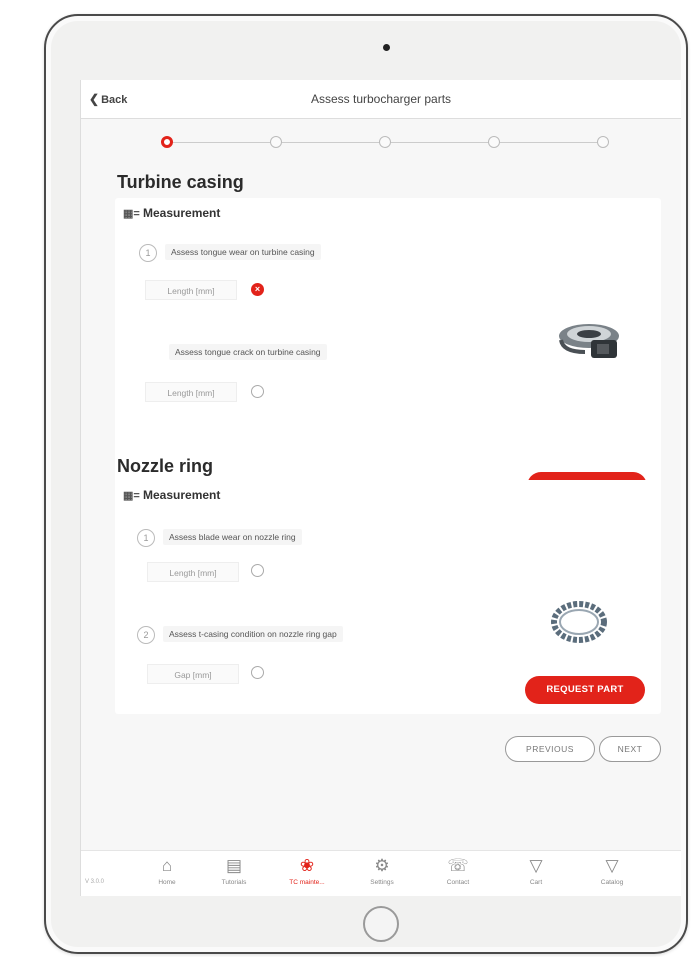 The height and width of the screenshot is (957, 696). What do you see at coordinates (536, 865) in the screenshot?
I see `cart-icon: ▽` at bounding box center [536, 865].